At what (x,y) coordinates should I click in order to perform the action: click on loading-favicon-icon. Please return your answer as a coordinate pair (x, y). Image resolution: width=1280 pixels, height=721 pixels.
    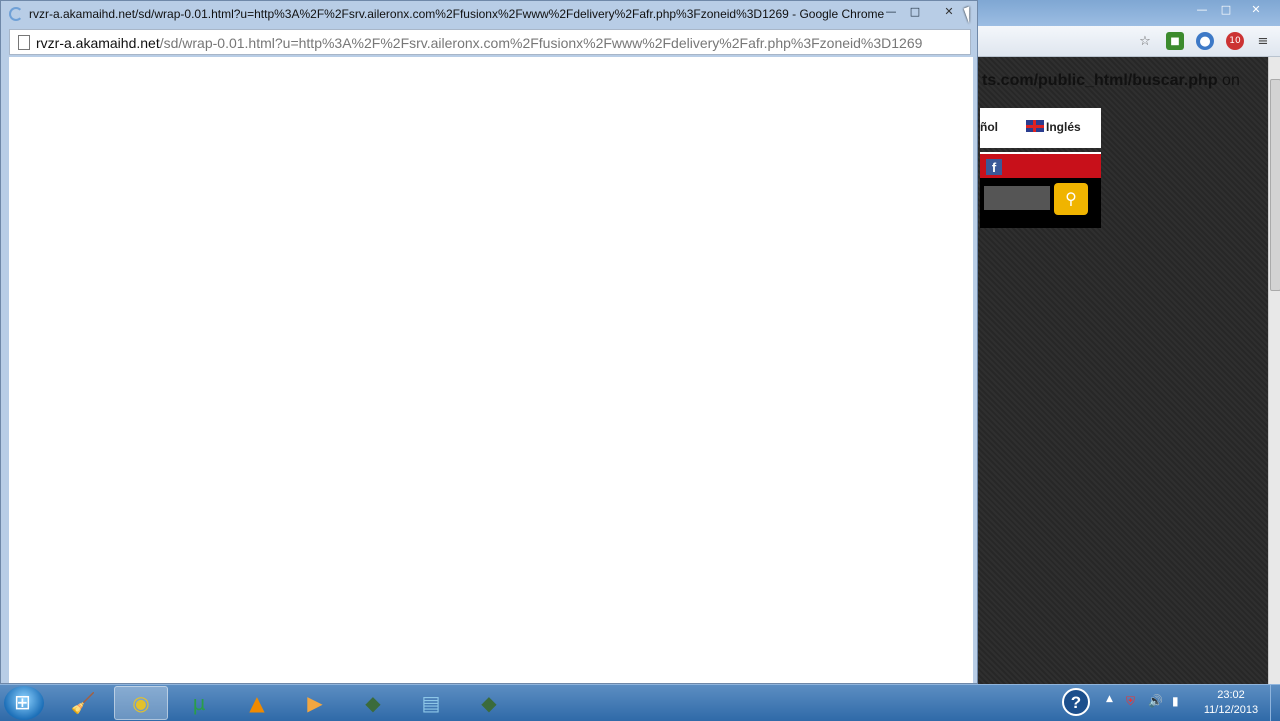
    Looking at the image, I should click on (16, 14).